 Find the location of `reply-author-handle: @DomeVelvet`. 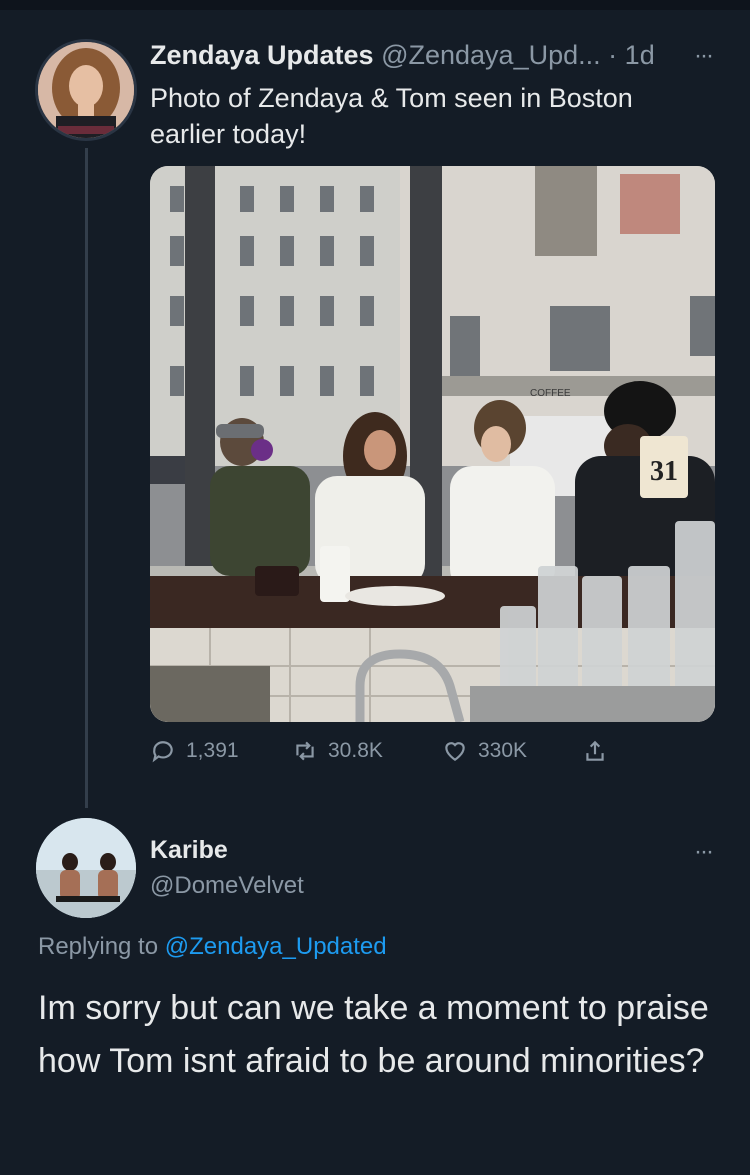

reply-author-handle: @DomeVelvet is located at coordinates (227, 886).